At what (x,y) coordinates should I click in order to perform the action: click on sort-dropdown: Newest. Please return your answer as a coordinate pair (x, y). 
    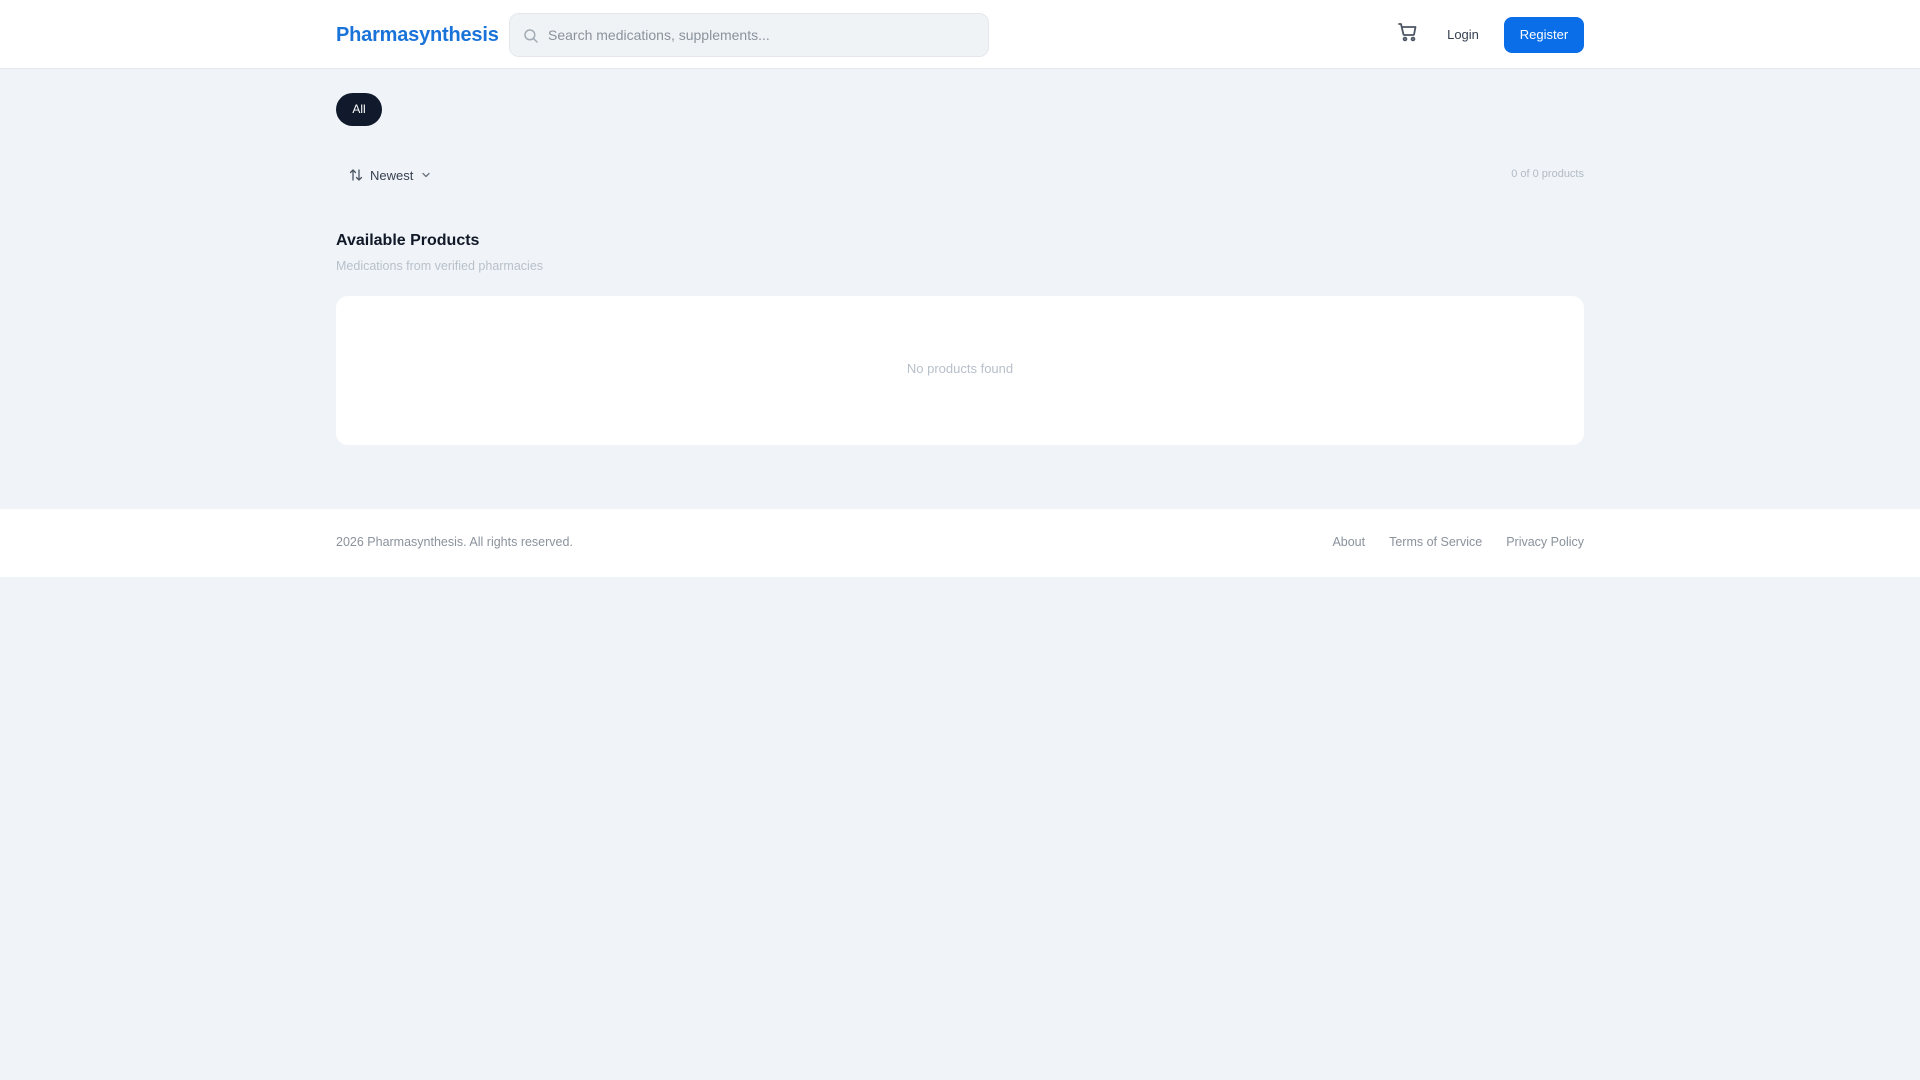
    Looking at the image, I should click on (394, 175).